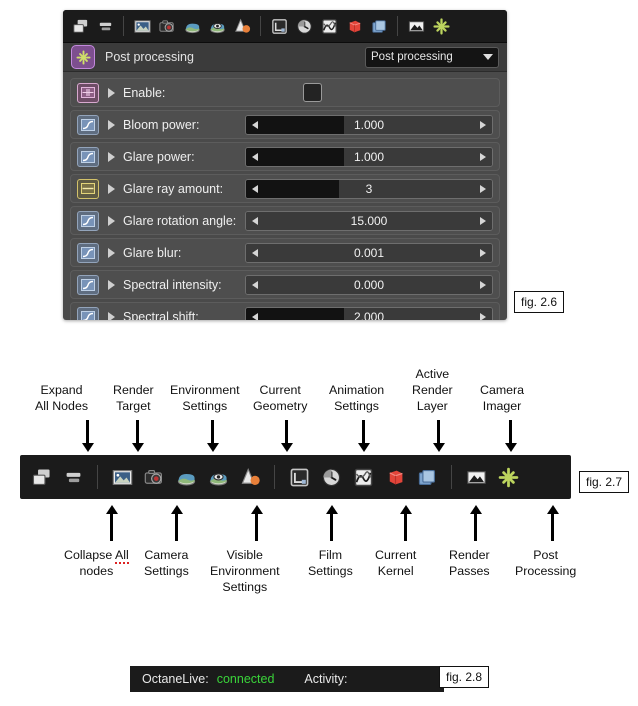 The height and width of the screenshot is (706, 638). What do you see at coordinates (83, 57) in the screenshot?
I see `starburst-glyph` at bounding box center [83, 57].